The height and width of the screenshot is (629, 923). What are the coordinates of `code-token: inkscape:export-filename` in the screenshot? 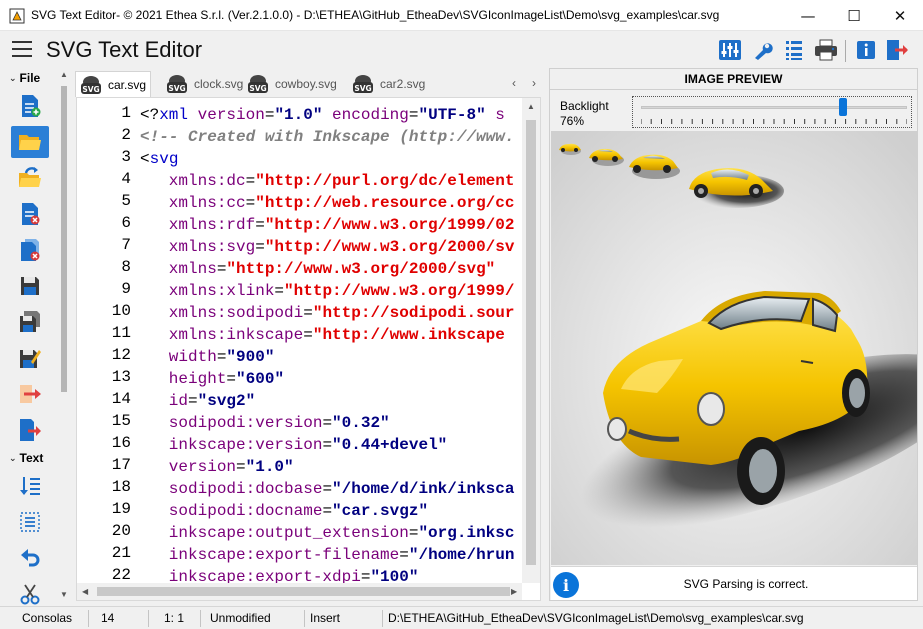 It's located at (270, 555).